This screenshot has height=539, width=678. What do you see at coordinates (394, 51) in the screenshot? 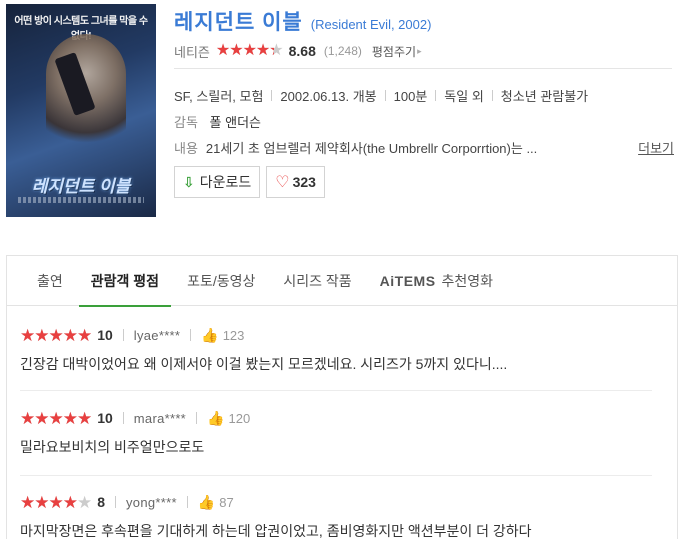
I see `rate-button: 평점주기` at bounding box center [394, 51].